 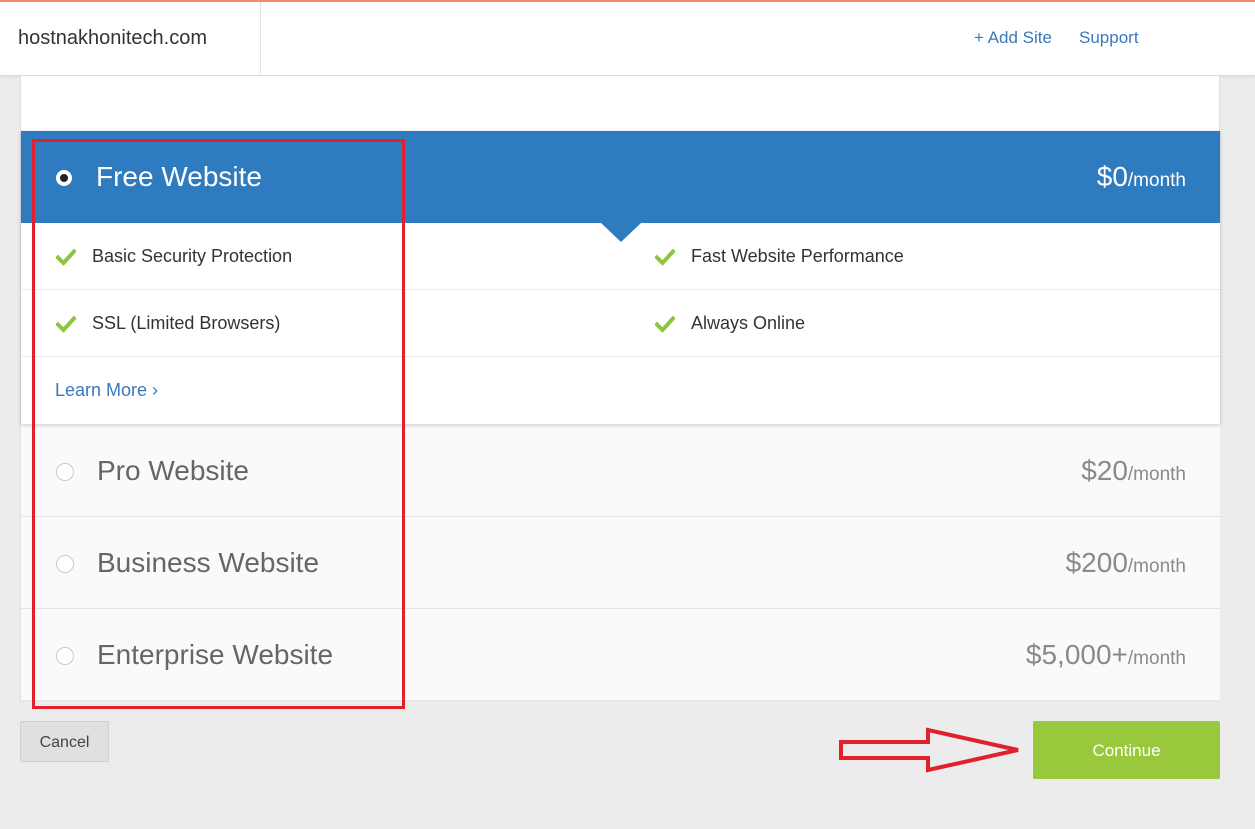 I want to click on feature-label: Always Online, so click(x=748, y=323).